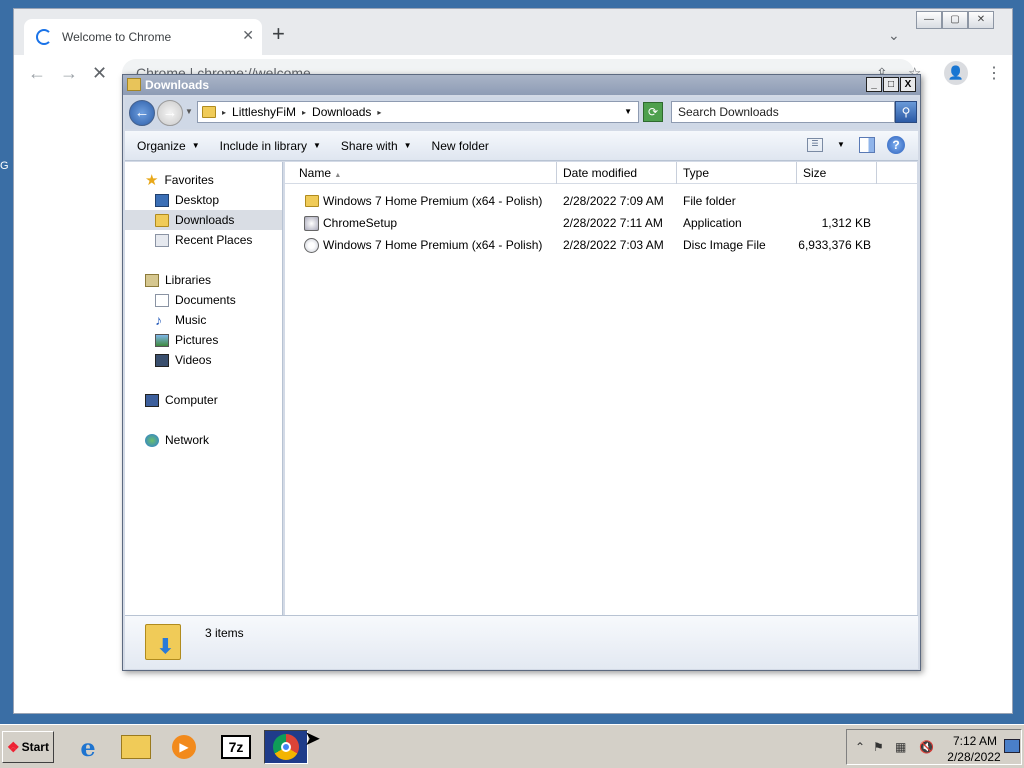  Describe the element at coordinates (37, 73) in the screenshot. I see `back-arrow-icon: ←` at that location.